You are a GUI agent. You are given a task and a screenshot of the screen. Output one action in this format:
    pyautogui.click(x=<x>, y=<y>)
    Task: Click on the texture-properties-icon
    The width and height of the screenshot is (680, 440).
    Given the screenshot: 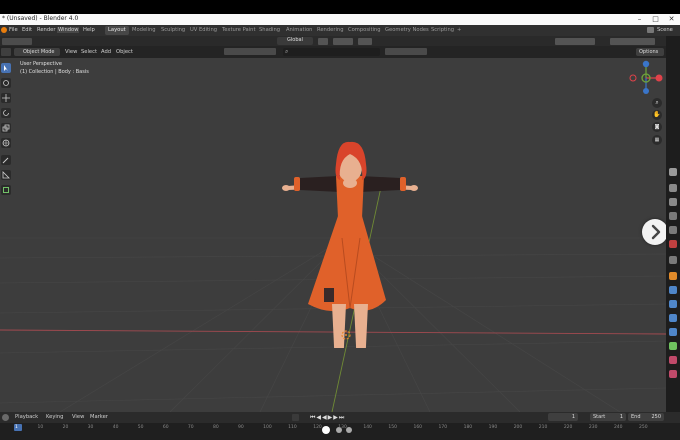 What is the action you would take?
    pyautogui.click(x=673, y=374)
    